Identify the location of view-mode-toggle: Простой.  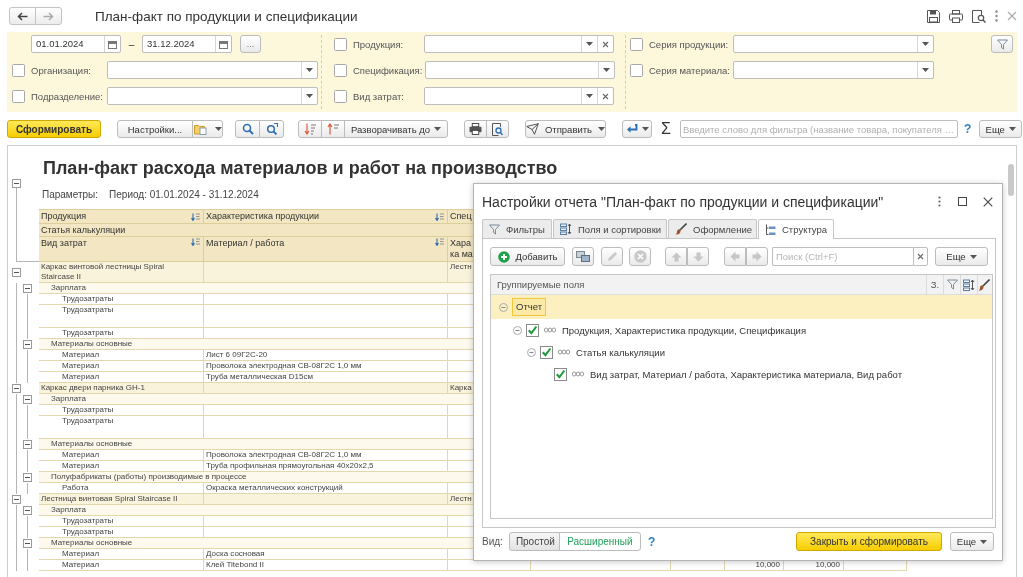
(534, 541).